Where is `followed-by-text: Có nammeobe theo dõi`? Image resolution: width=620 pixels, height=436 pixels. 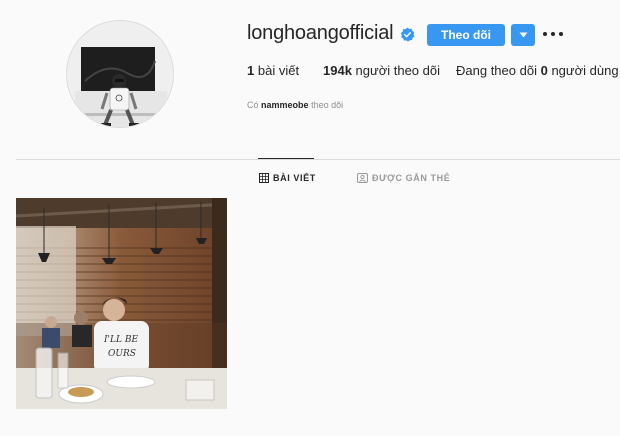 followed-by-text: Có nammeobe theo dõi is located at coordinates (295, 105).